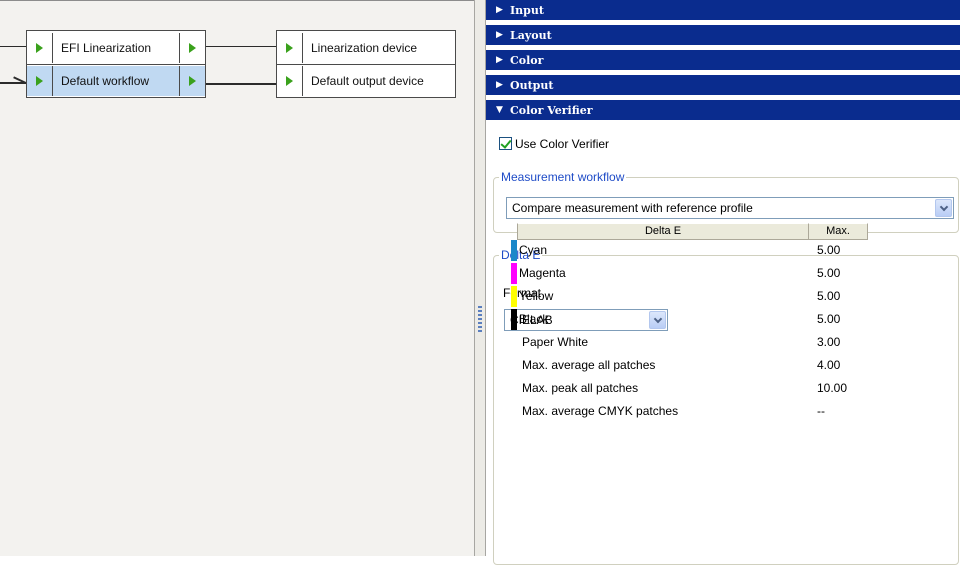  I want to click on node-label: Default output device, so click(367, 81).